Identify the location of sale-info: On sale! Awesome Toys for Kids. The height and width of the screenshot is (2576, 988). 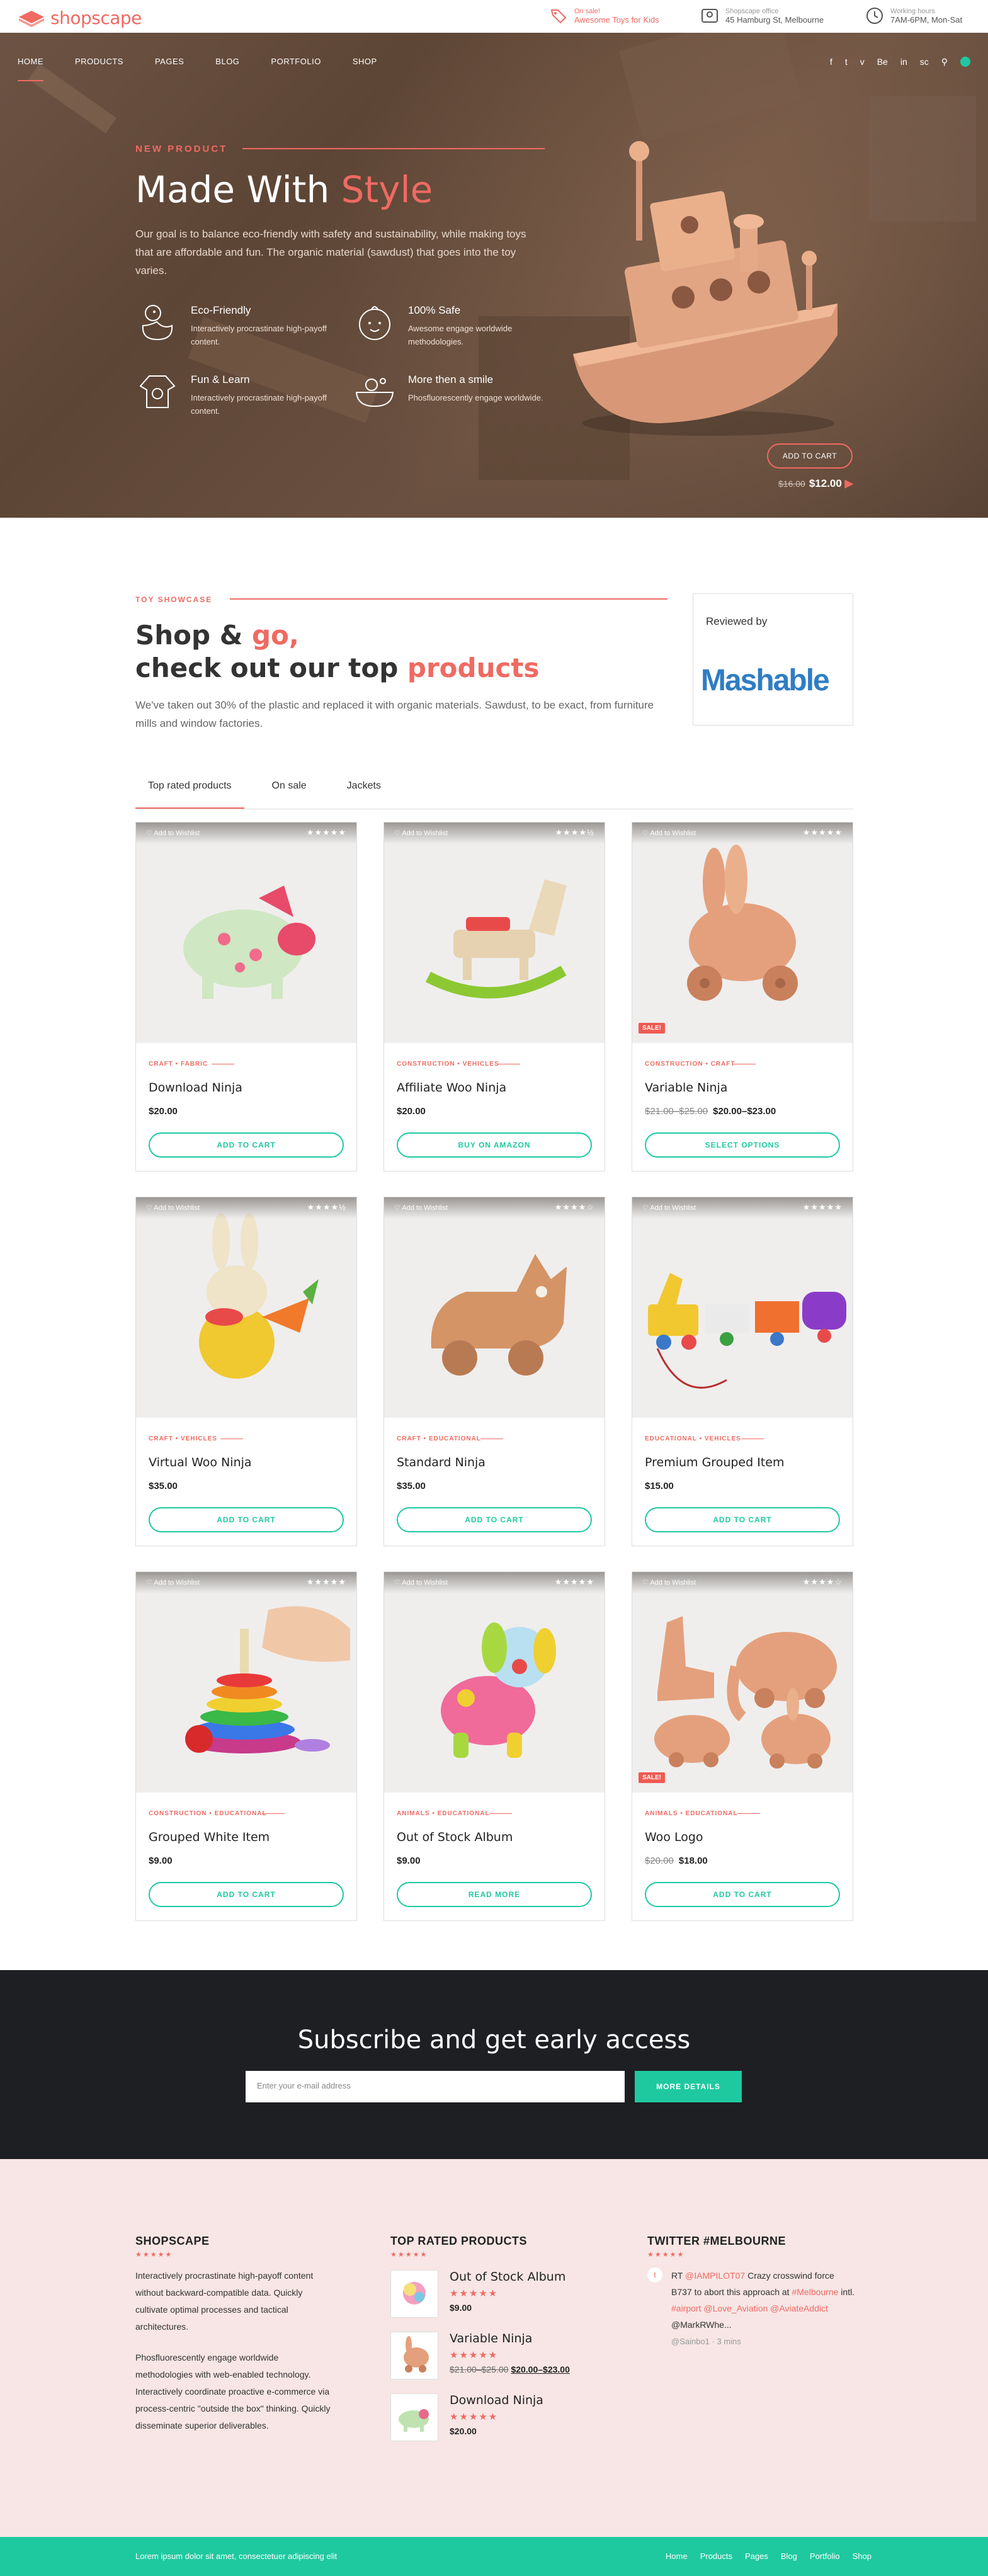
(604, 15).